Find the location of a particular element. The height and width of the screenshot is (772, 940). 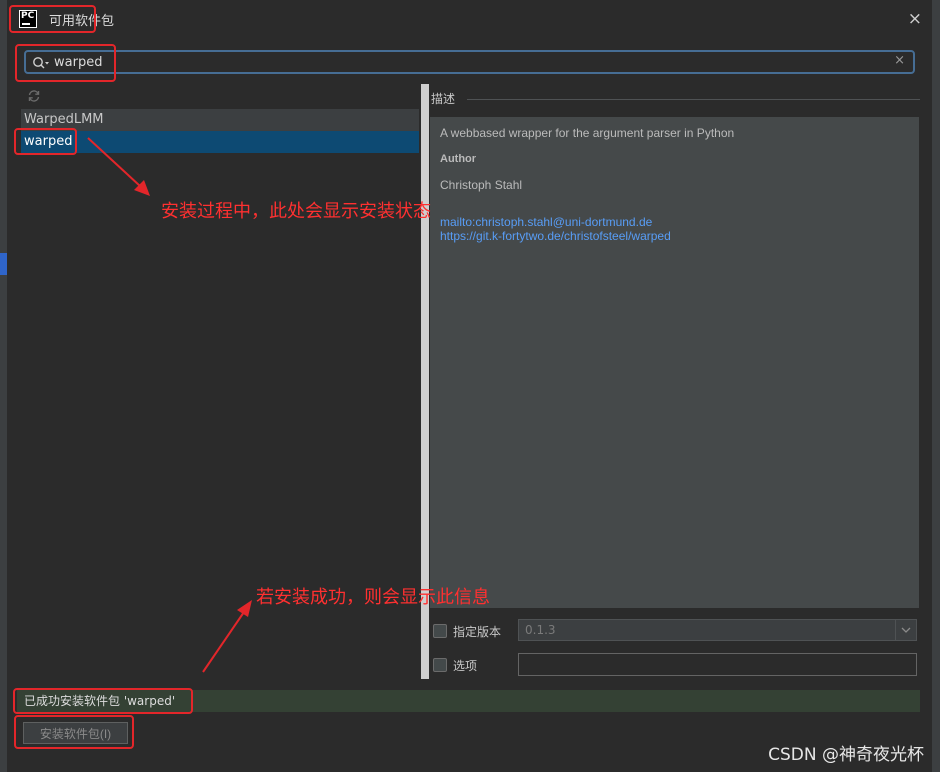

success-note: 若安装成功，则会显示此信息 is located at coordinates (373, 597).